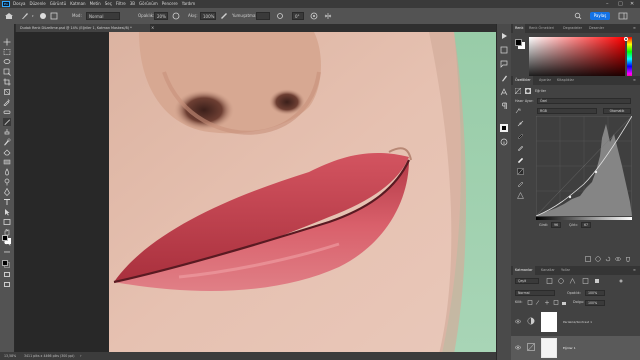 The width and height of the screenshot is (640, 360). Describe the element at coordinates (504, 78) in the screenshot. I see `brushes-panel-icon` at that location.